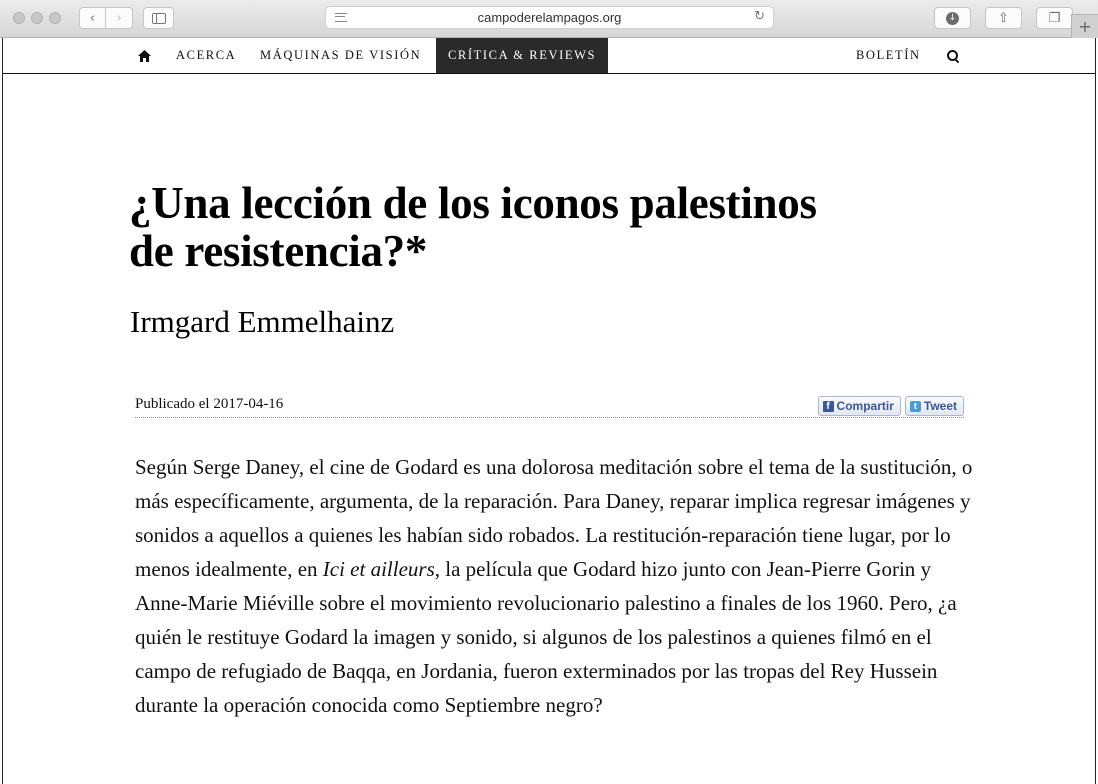 The height and width of the screenshot is (784, 1098). I want to click on plus-icon: +, so click(1085, 26).